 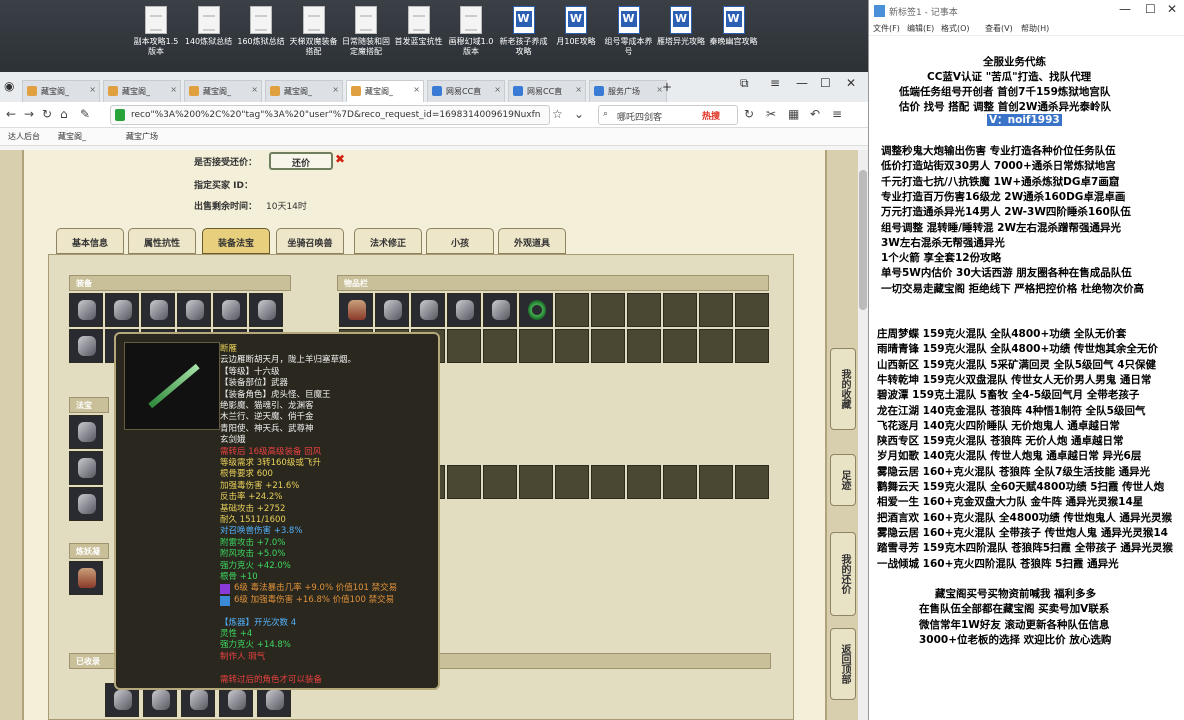 I want to click on desktop-icon: 160炼狱总结, so click(x=261, y=26).